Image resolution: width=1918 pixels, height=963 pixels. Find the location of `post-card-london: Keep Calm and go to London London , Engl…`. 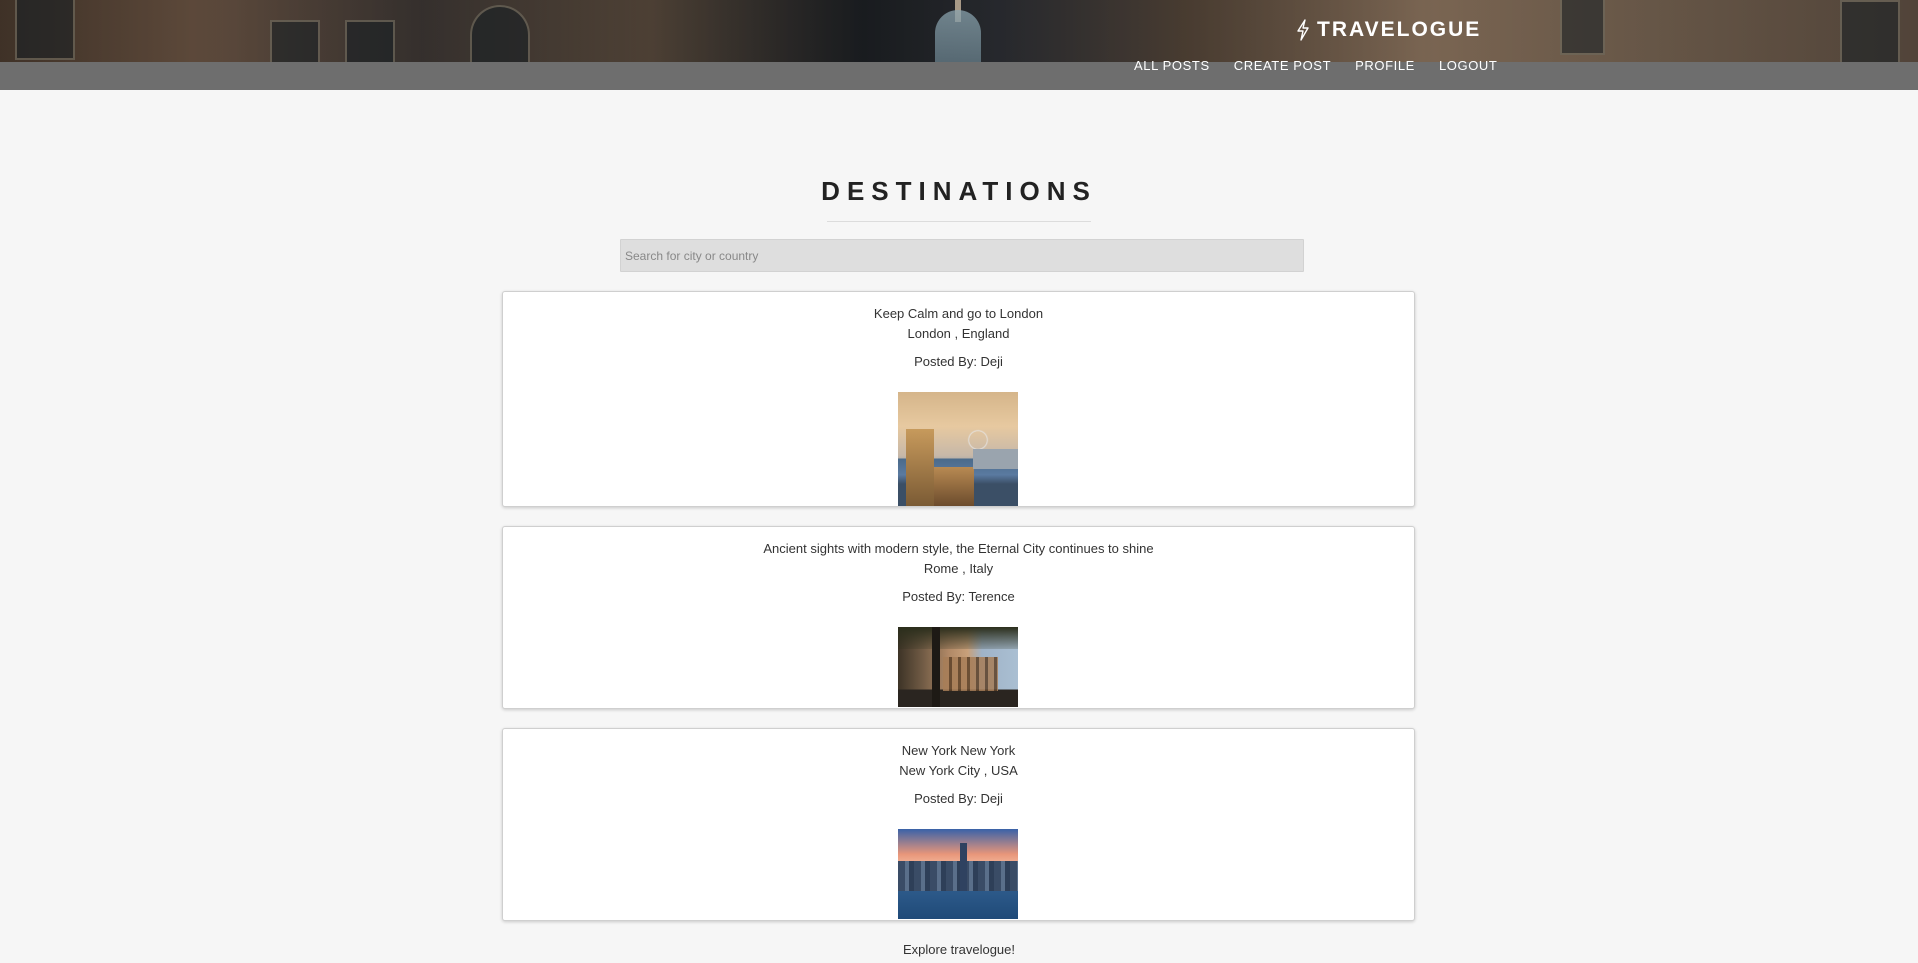

post-card-london: Keep Calm and go to London London , Engl… is located at coordinates (958, 399).